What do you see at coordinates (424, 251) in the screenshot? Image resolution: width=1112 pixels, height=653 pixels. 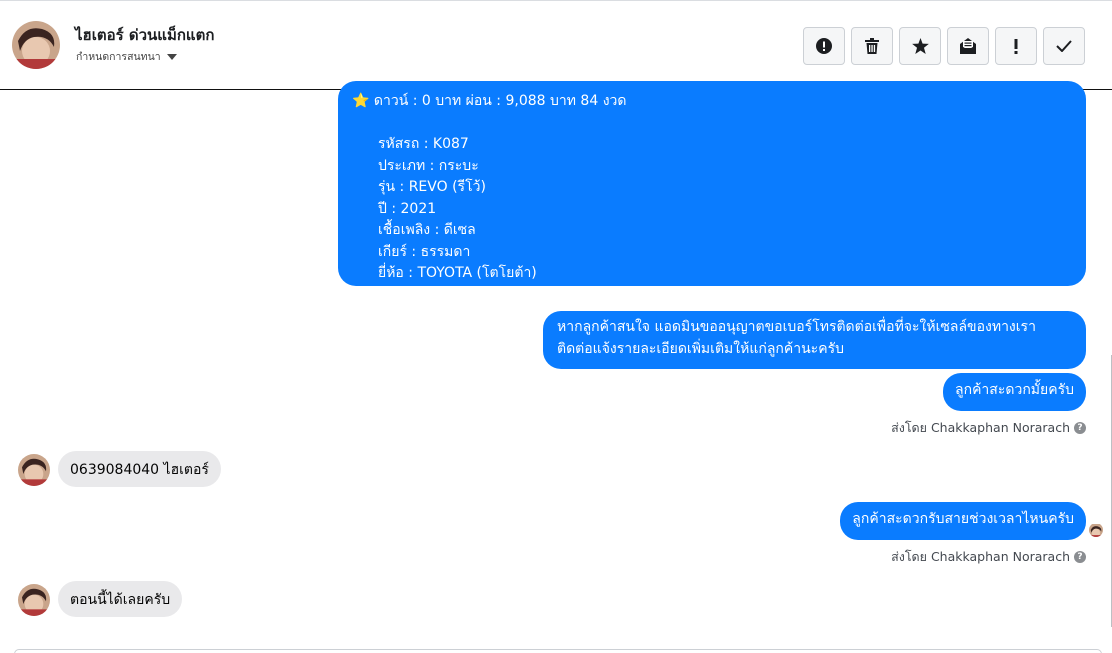 I see `car-detail-line: เกียร์ : ธรรมดา` at bounding box center [424, 251].